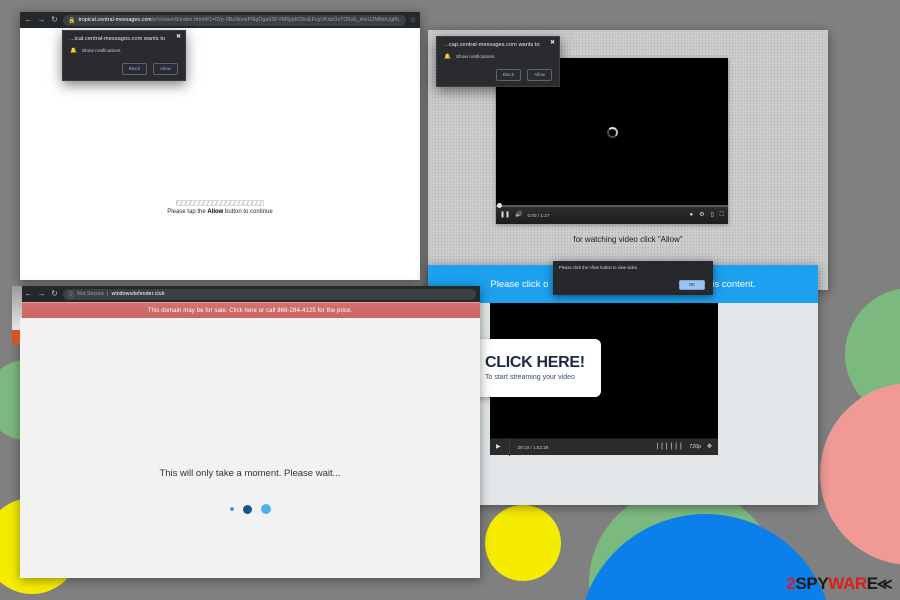  Describe the element at coordinates (248, 212) in the screenshot. I see `tap-suffix: button to continue` at that location.